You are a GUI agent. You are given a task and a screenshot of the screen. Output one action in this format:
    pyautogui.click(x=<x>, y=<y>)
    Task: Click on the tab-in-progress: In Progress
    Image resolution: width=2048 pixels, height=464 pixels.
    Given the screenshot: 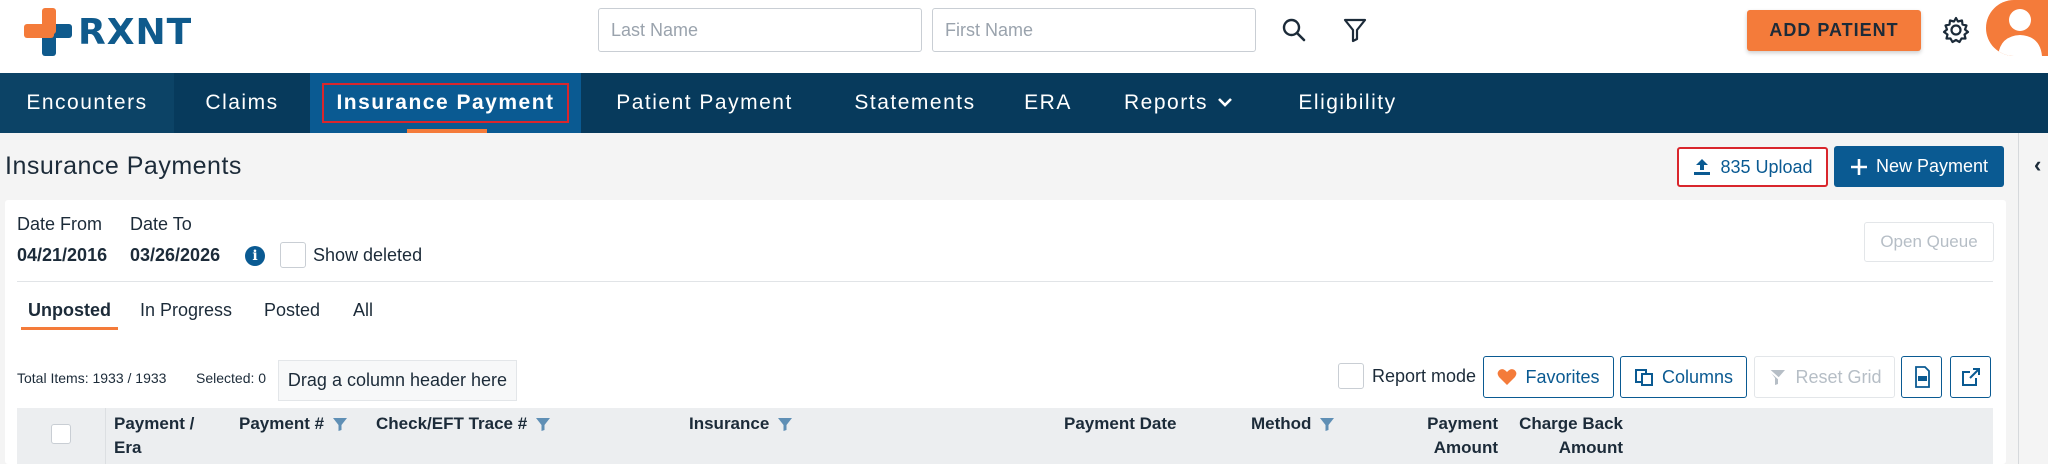 What is the action you would take?
    pyautogui.click(x=186, y=313)
    